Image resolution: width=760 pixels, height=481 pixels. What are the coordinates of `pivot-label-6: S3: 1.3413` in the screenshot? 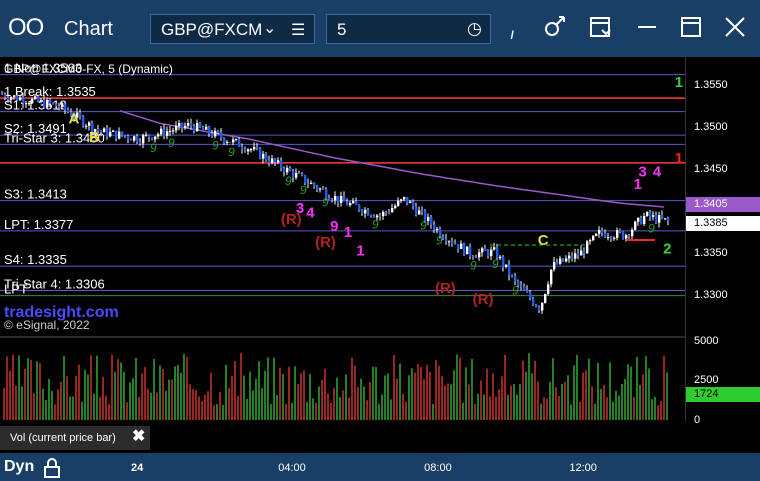 It's located at (35, 194).